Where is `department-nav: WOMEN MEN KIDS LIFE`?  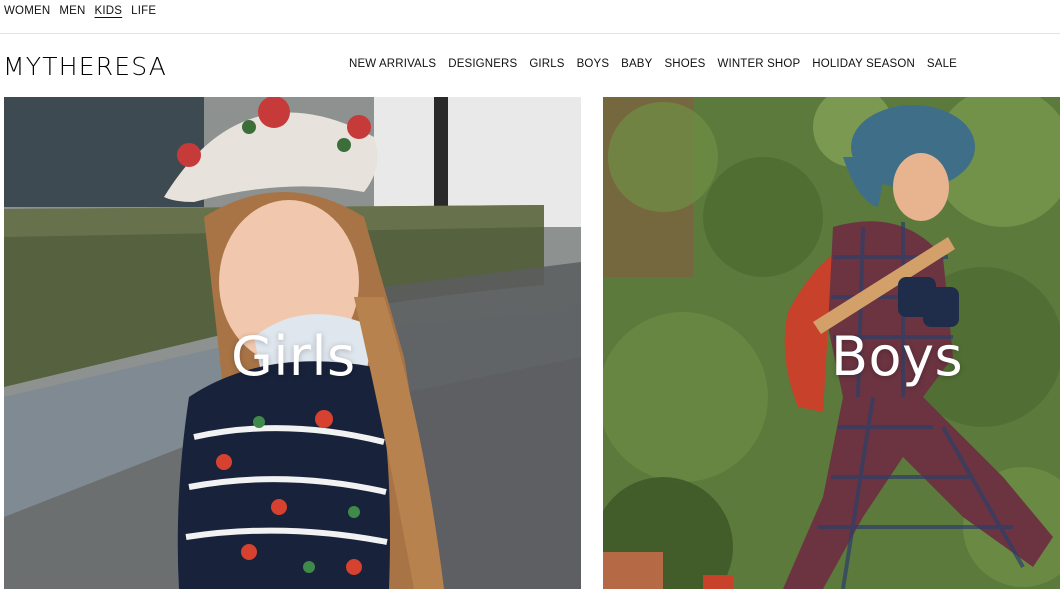 department-nav: WOMEN MEN KIDS LIFE is located at coordinates (80, 11).